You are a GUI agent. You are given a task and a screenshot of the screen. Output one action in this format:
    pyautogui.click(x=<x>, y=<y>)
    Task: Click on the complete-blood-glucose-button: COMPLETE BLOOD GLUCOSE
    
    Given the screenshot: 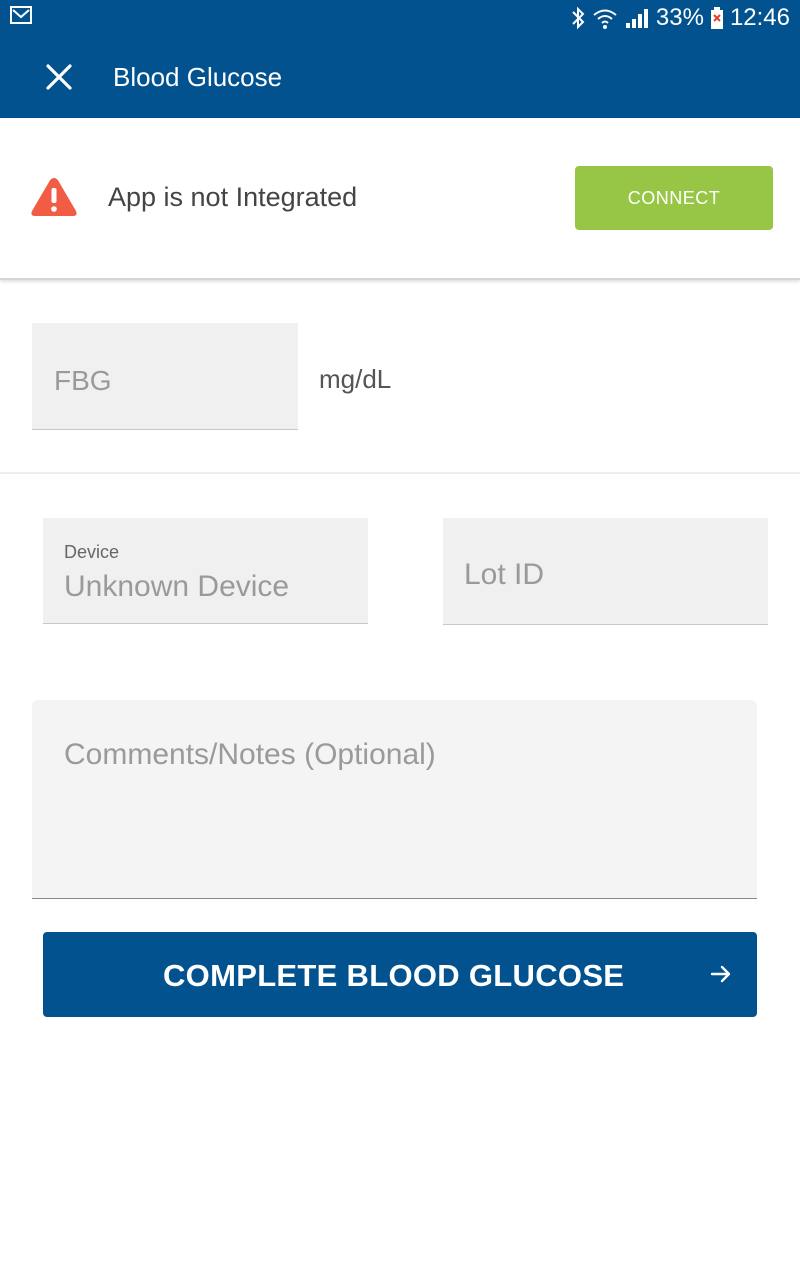 What is the action you would take?
    pyautogui.click(x=400, y=974)
    